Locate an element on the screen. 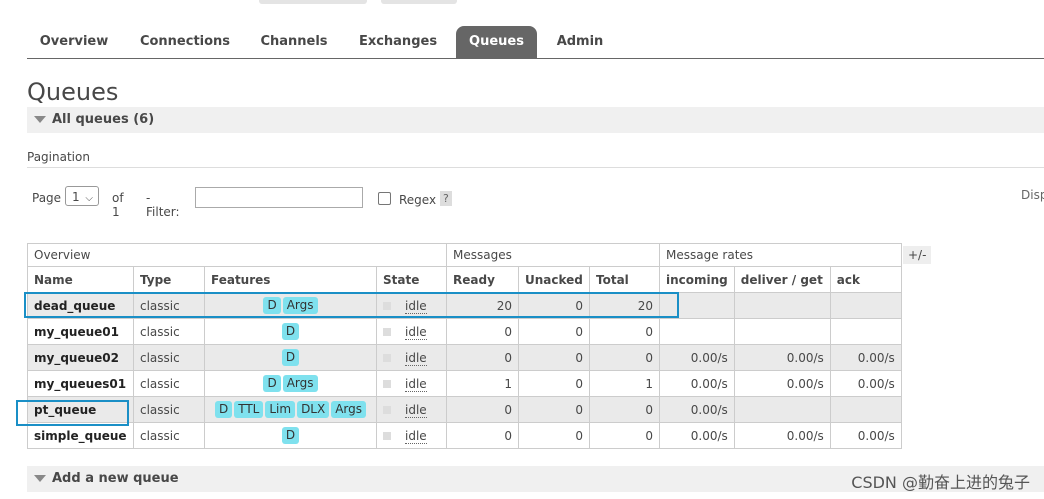 The height and width of the screenshot is (499, 1044). chevron-down-icon: ⌵ is located at coordinates (89, 198).